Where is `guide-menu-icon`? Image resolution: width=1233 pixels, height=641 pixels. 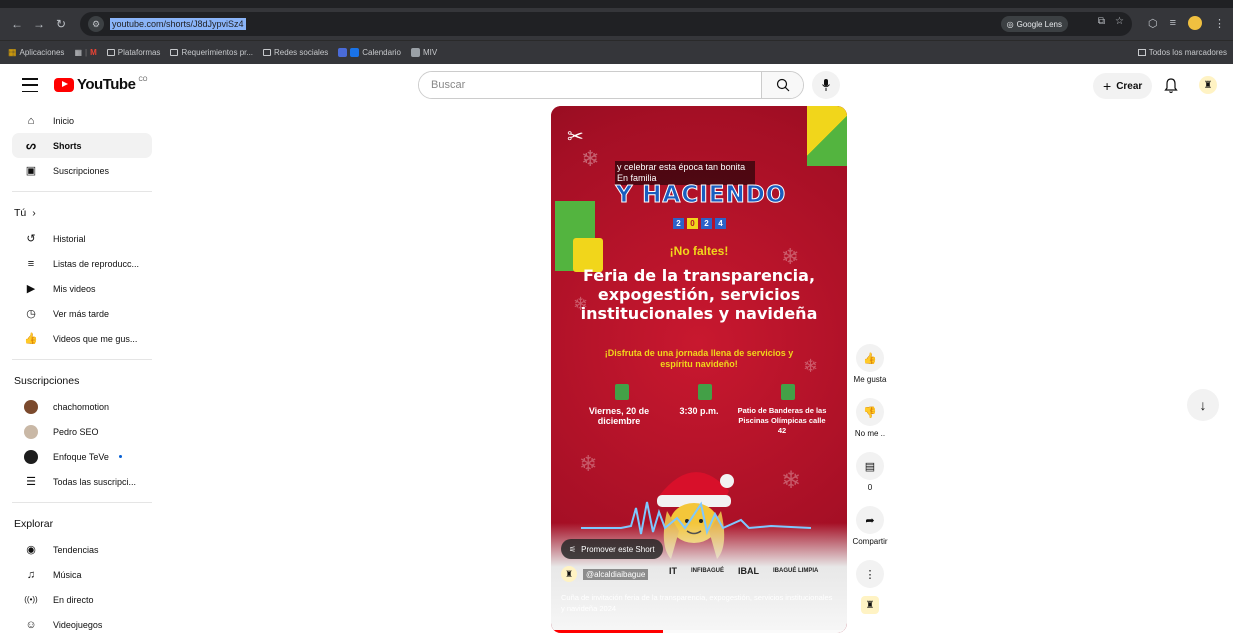 guide-menu-icon is located at coordinates (30, 85).